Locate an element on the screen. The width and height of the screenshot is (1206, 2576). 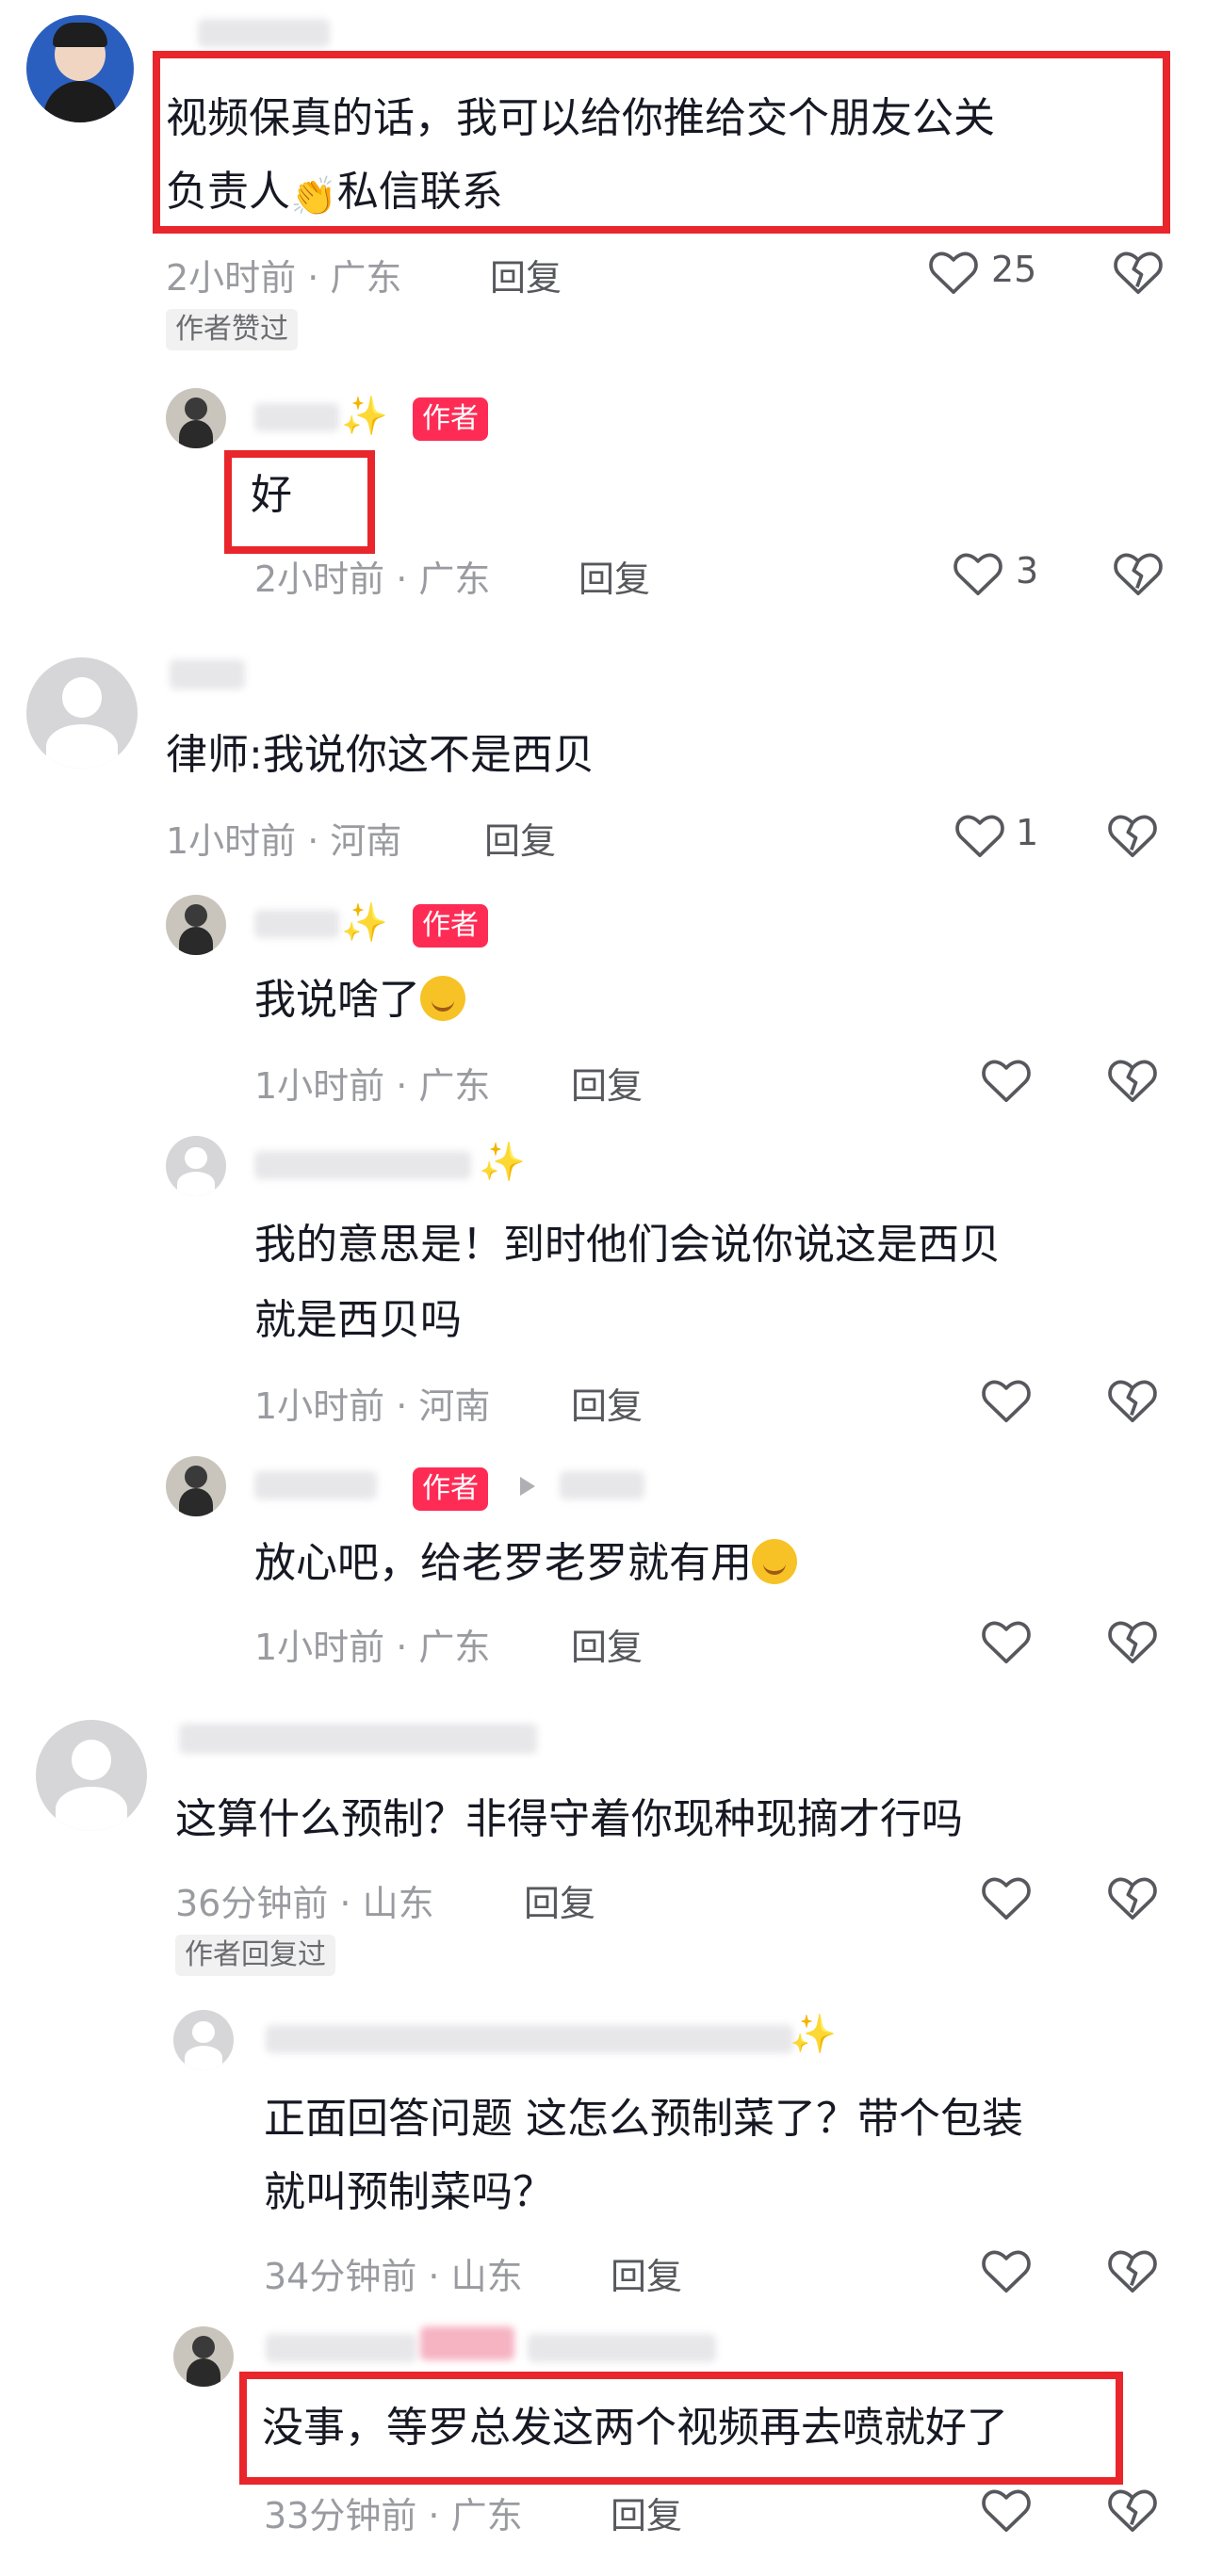
reply-text-line2: 就叫预制菜吗？ is located at coordinates (409, 2192).